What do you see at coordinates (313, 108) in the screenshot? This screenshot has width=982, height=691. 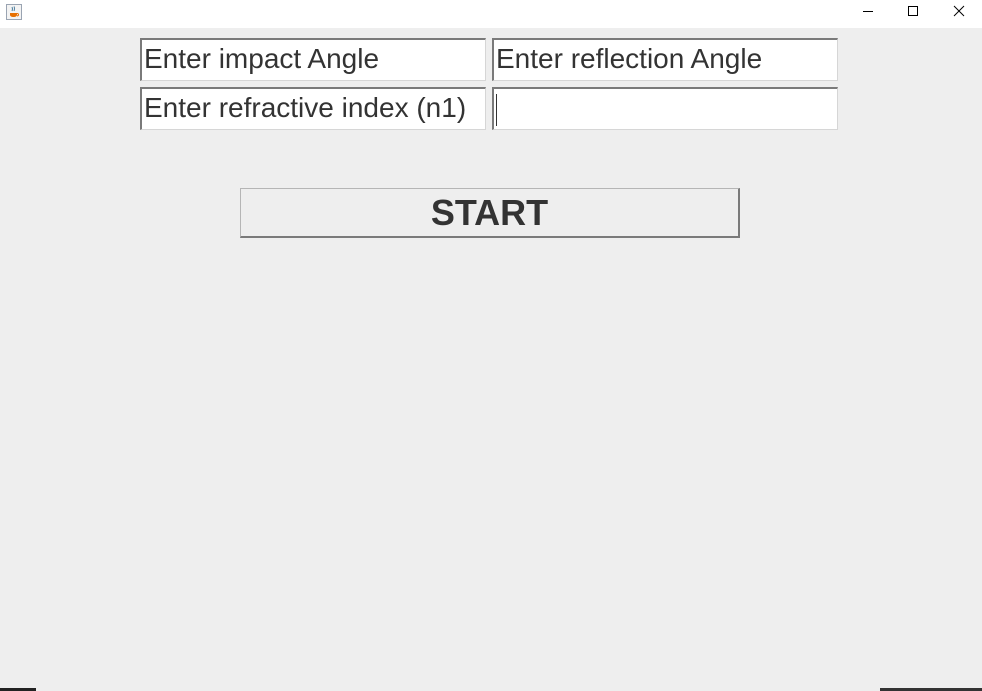 I see `refractive-index-field: Enter refractive index (n1)` at bounding box center [313, 108].